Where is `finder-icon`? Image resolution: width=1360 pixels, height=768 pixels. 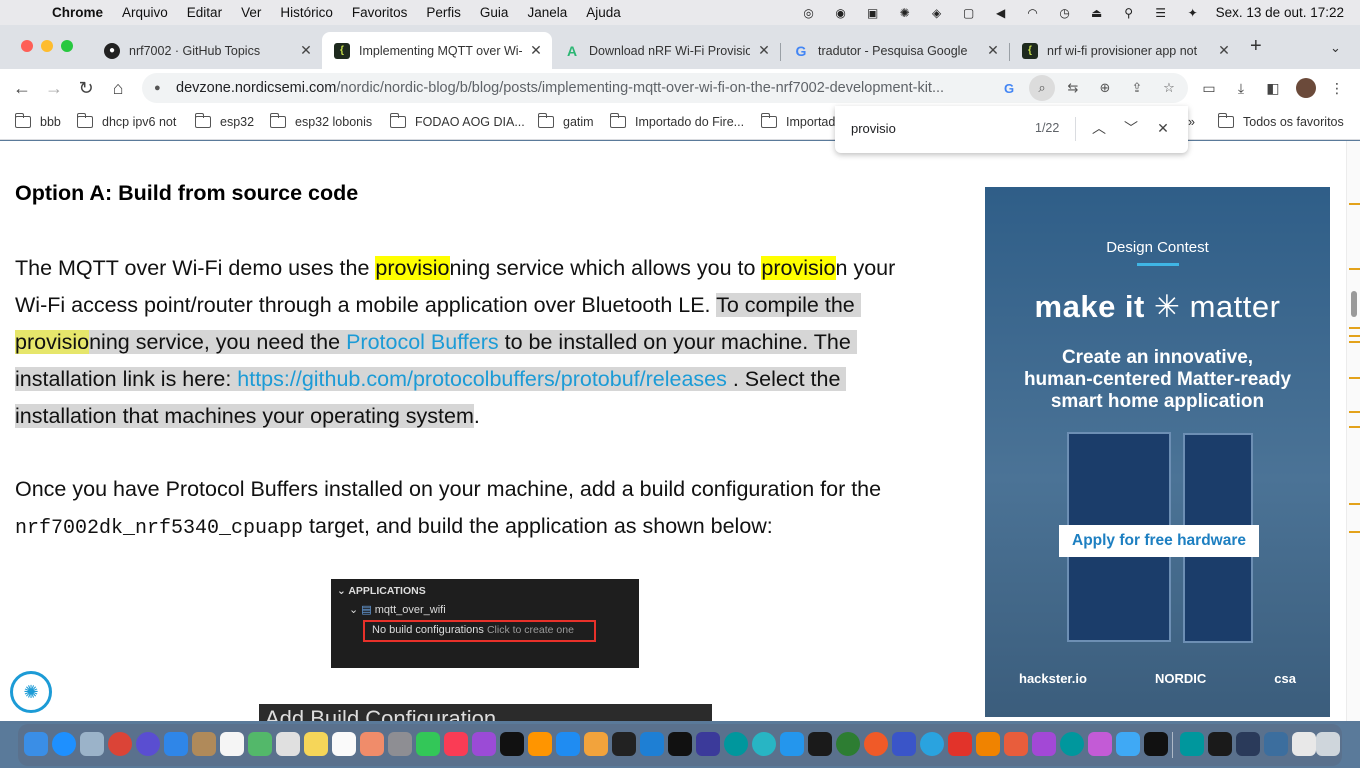
finder-icon is located at coordinates (36, 744).